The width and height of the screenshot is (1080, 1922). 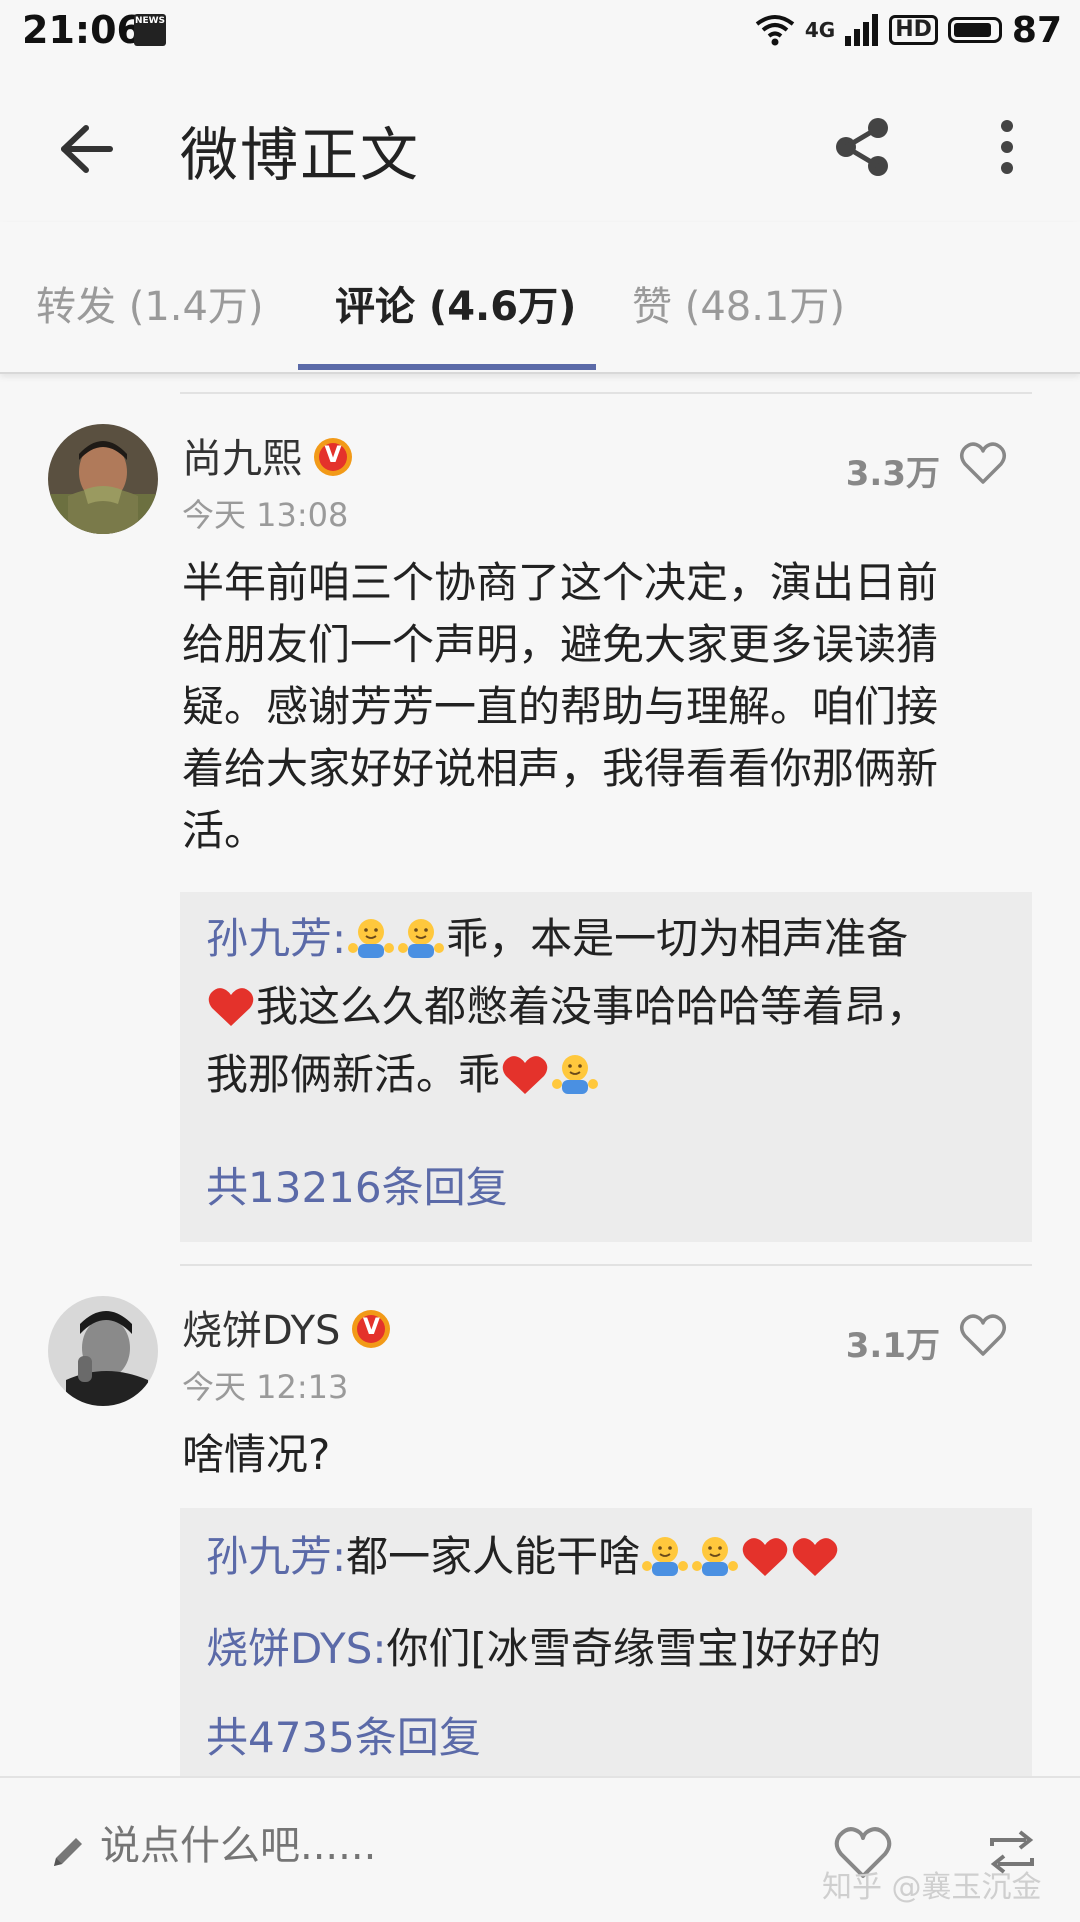 I want to click on status-icons: 4G HD 87, so click(x=908, y=30).